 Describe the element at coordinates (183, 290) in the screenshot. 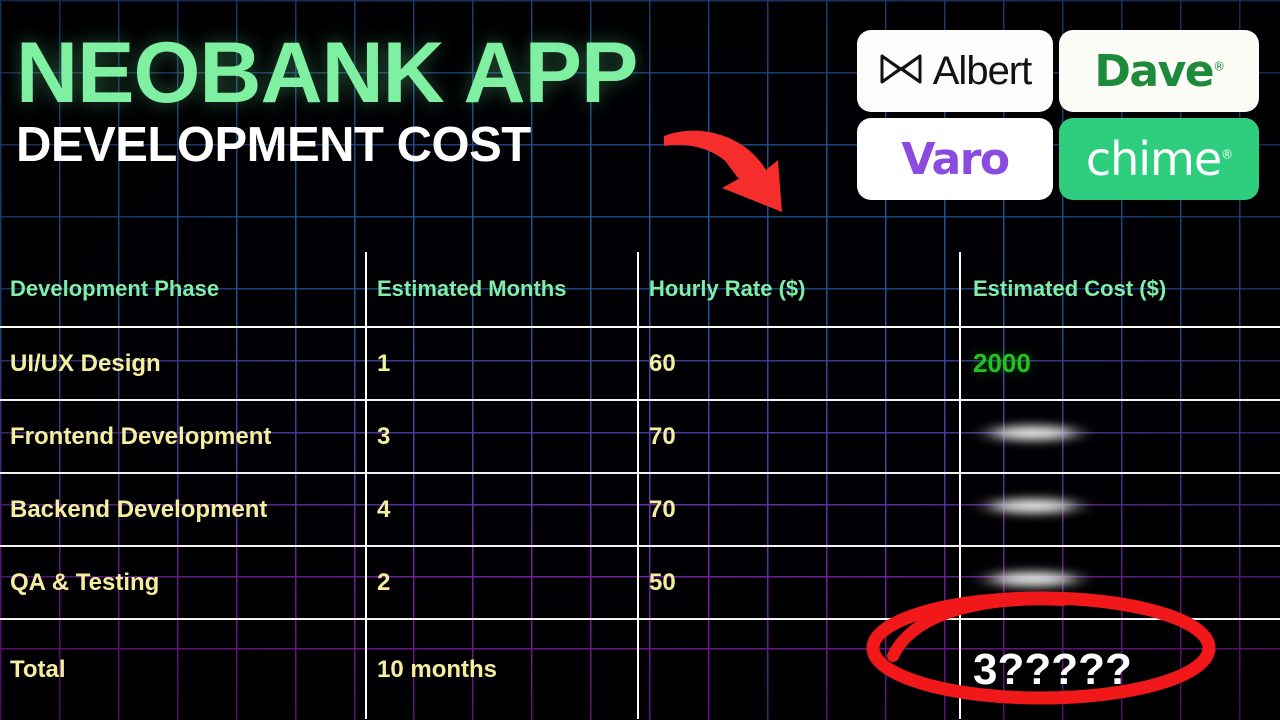

I see `column-header-phase: Development Phase` at that location.